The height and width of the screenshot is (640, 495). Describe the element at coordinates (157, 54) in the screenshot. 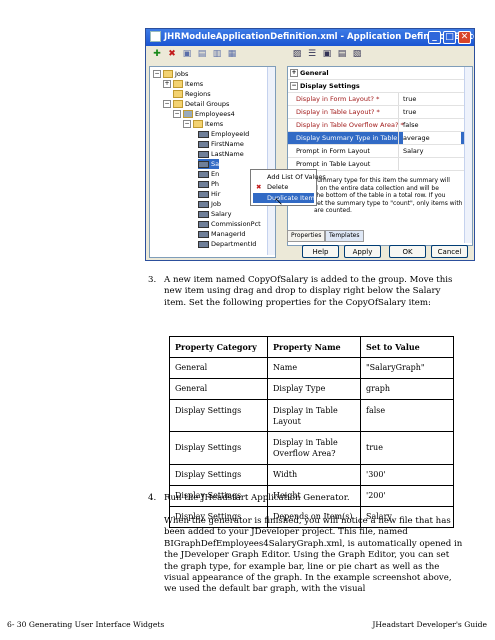

I see `add-icon: ✚` at that location.